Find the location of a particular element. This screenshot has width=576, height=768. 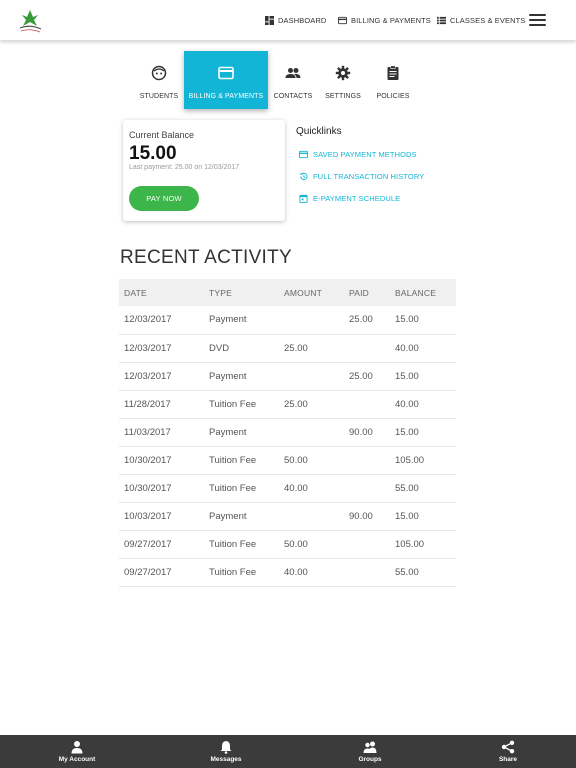

table-row: 11/28/2017 Tuition Fee 25.00 40.00 is located at coordinates (287, 404).